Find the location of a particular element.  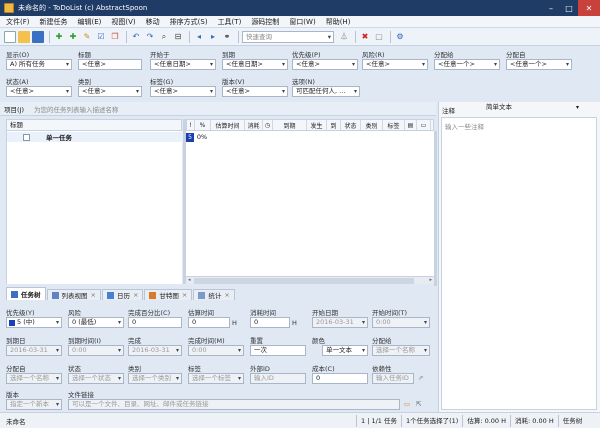

menu-edit: 编辑(E) is located at coordinates (90, 22).